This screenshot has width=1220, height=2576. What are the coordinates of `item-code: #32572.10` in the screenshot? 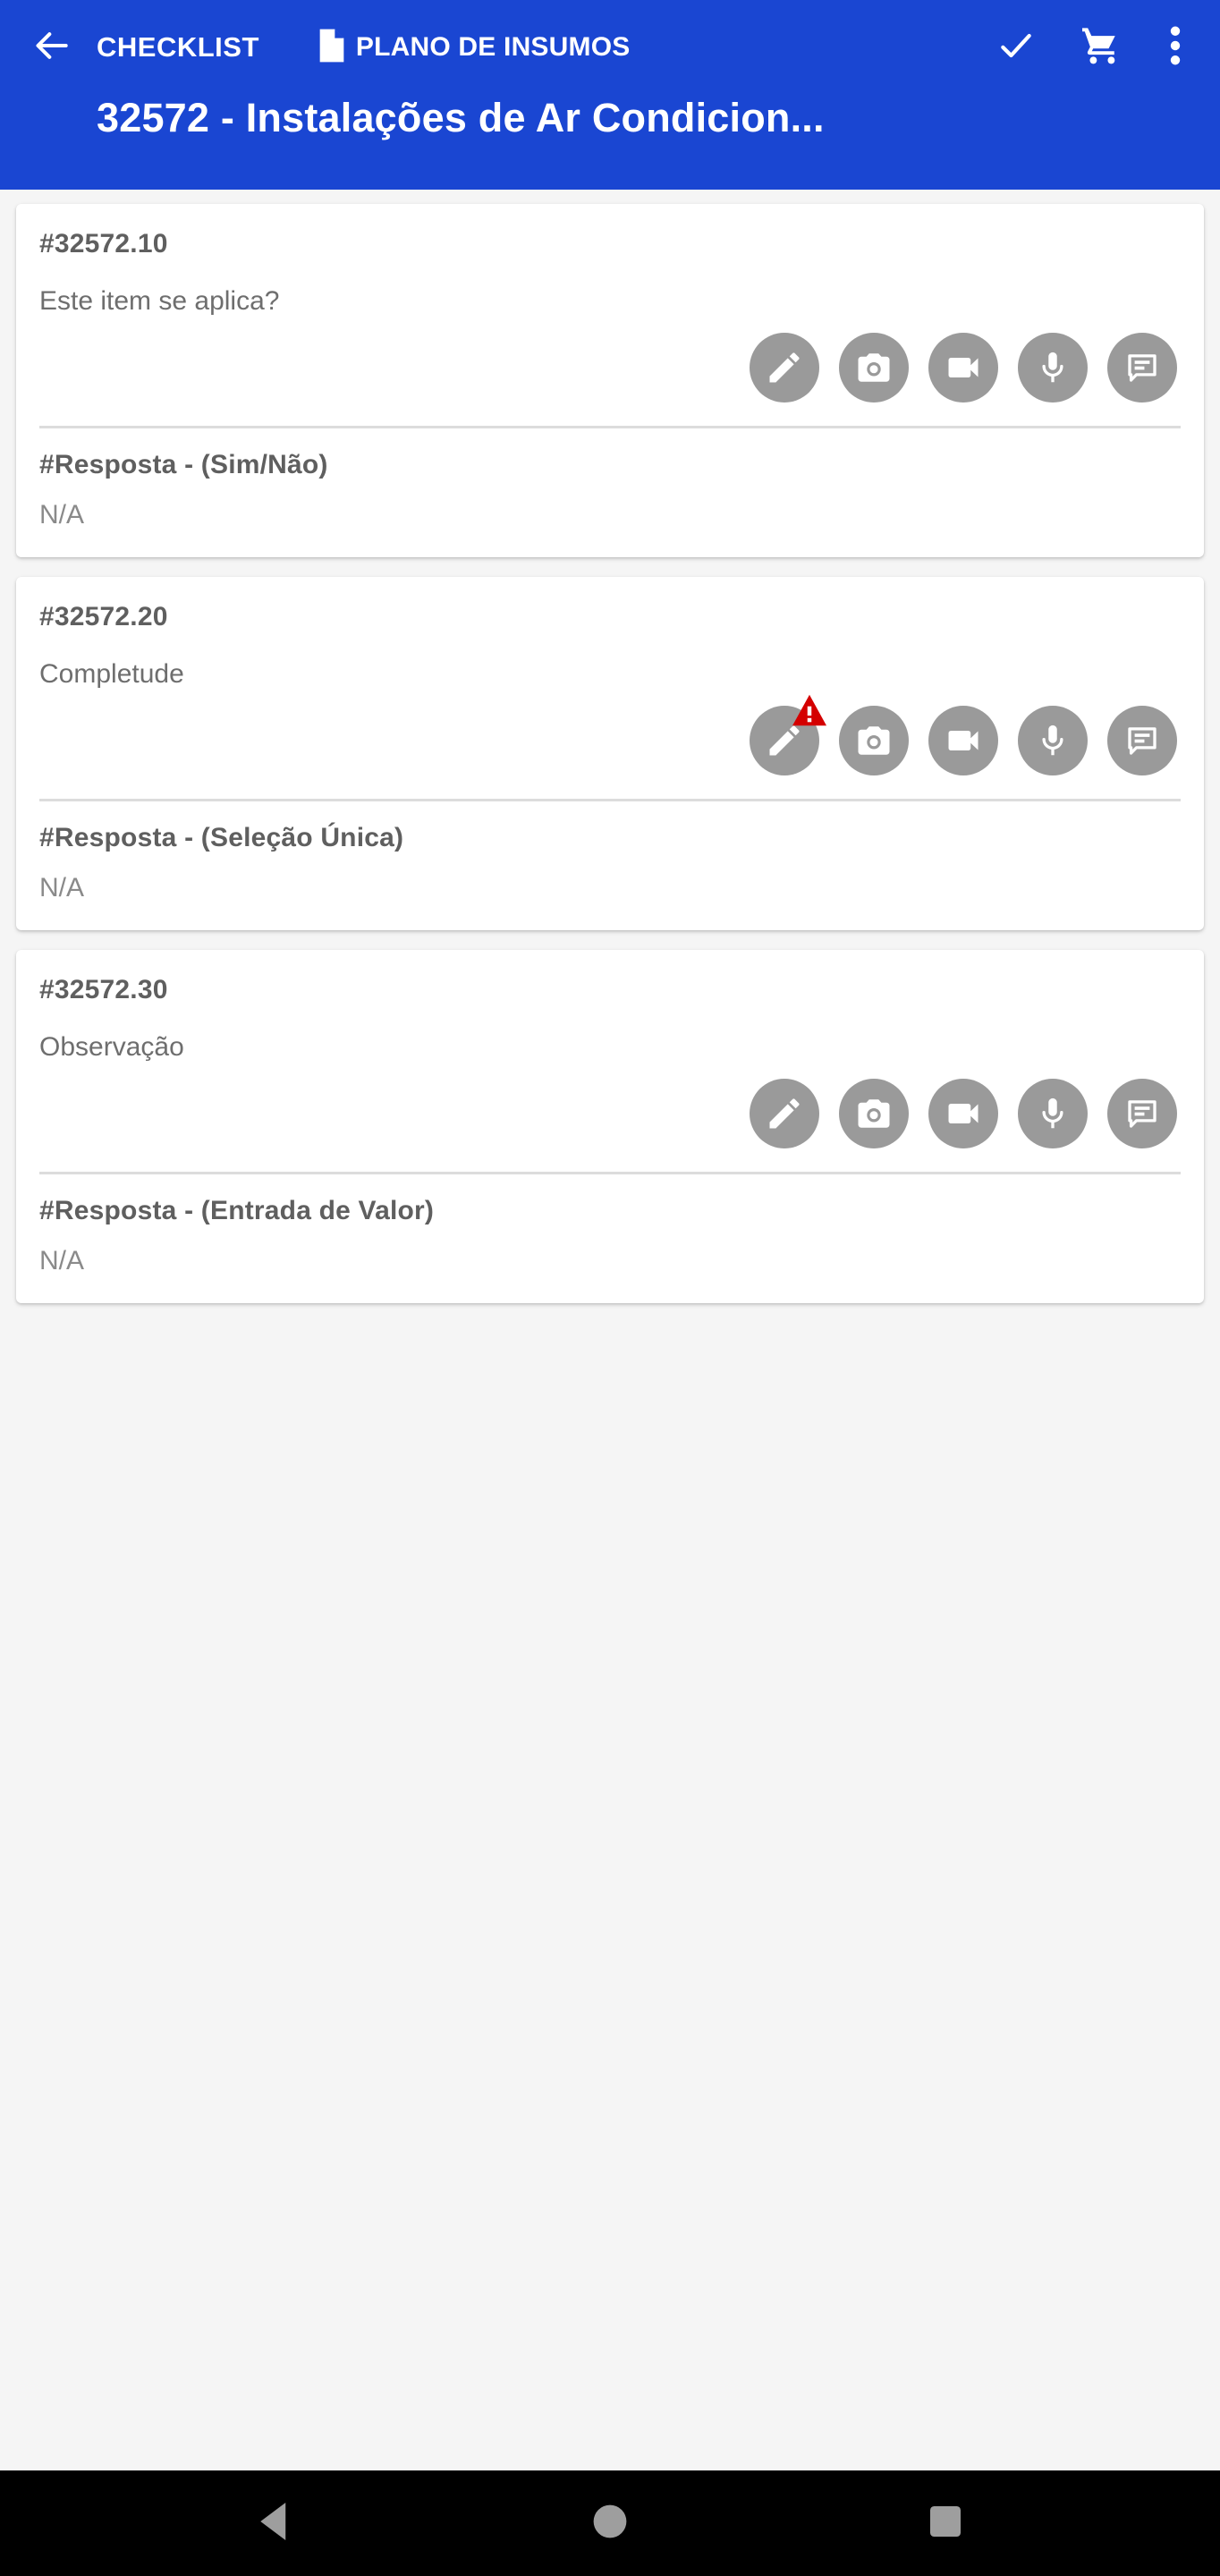 It's located at (103, 243).